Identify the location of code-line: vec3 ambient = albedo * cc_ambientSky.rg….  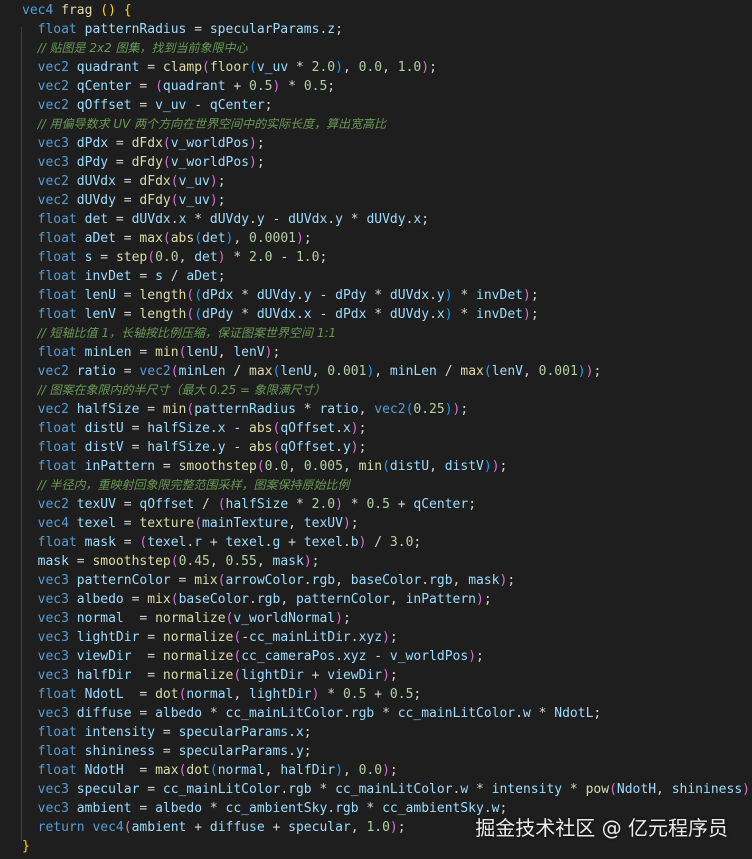
(265, 808).